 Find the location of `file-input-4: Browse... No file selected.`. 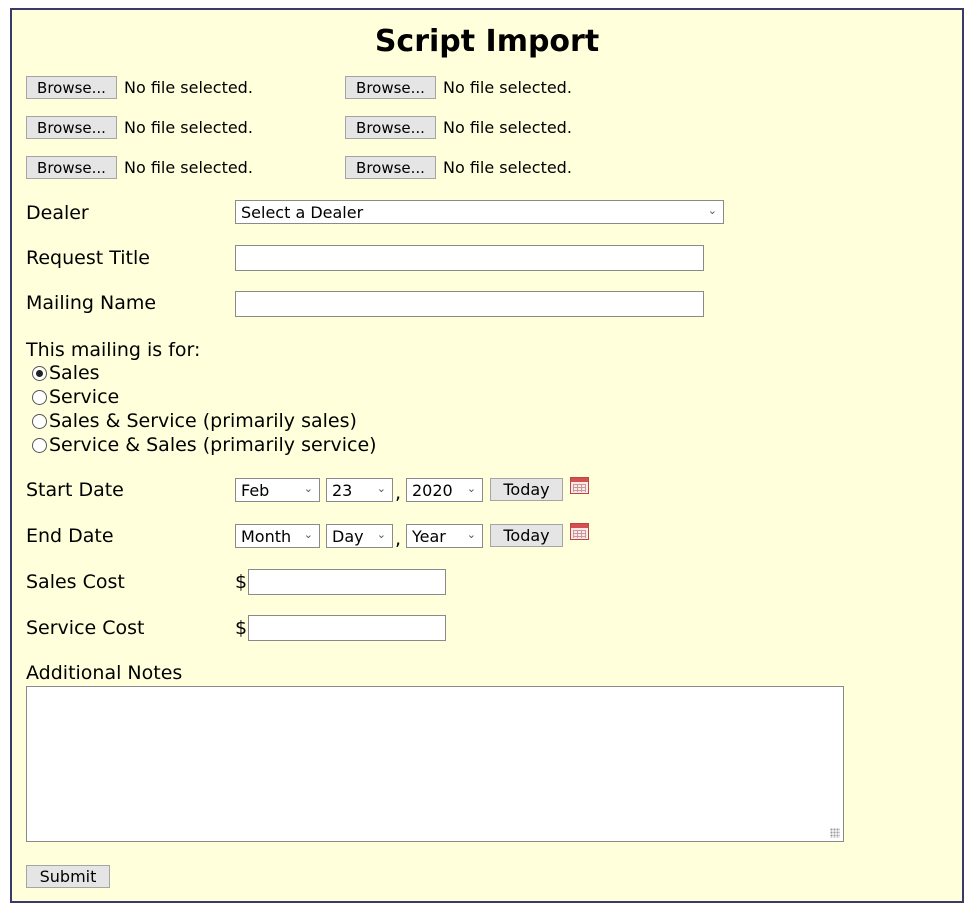

file-input-4: Browse... No file selected. is located at coordinates (458, 127).